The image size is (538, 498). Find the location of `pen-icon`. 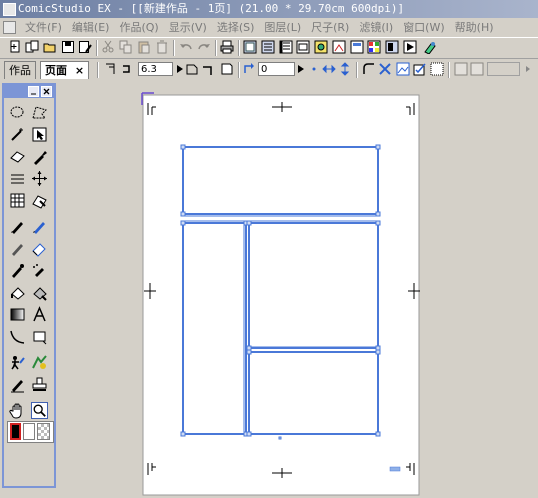

pen-icon is located at coordinates (17, 226).